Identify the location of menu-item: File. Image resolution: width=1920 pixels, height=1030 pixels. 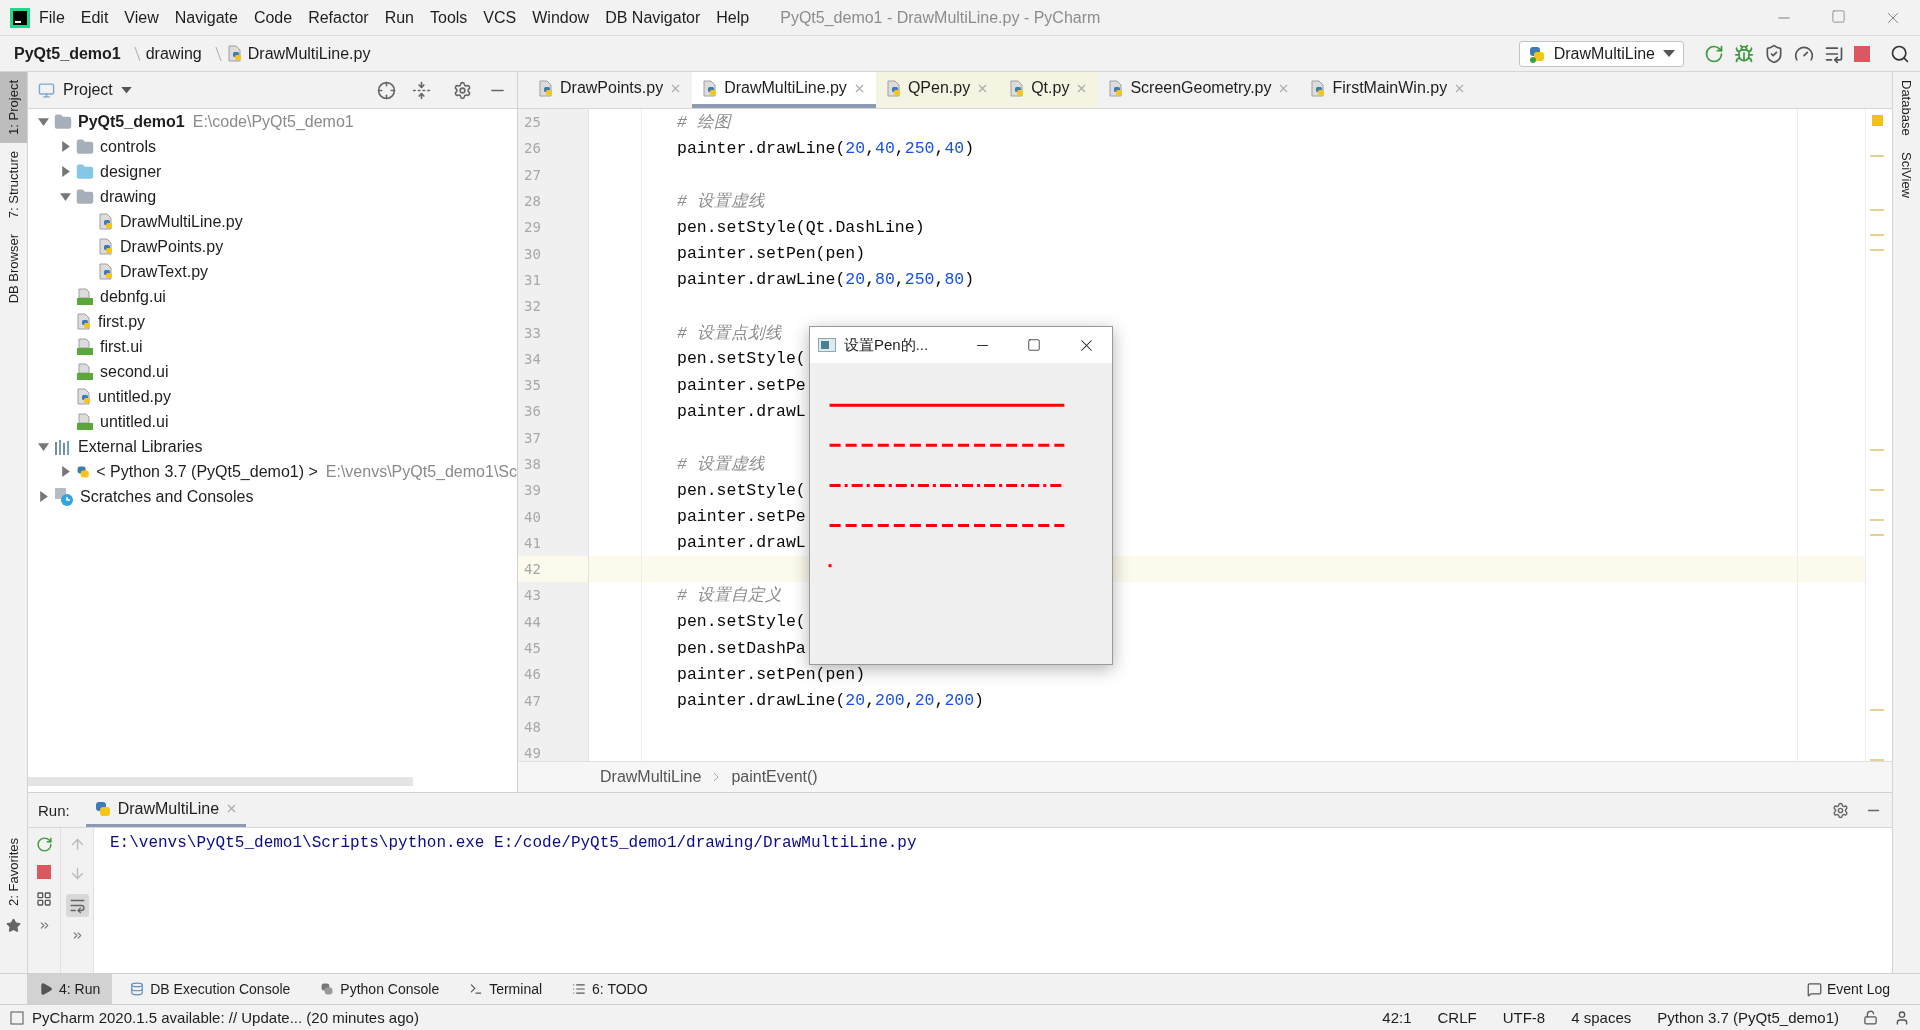
(52, 17).